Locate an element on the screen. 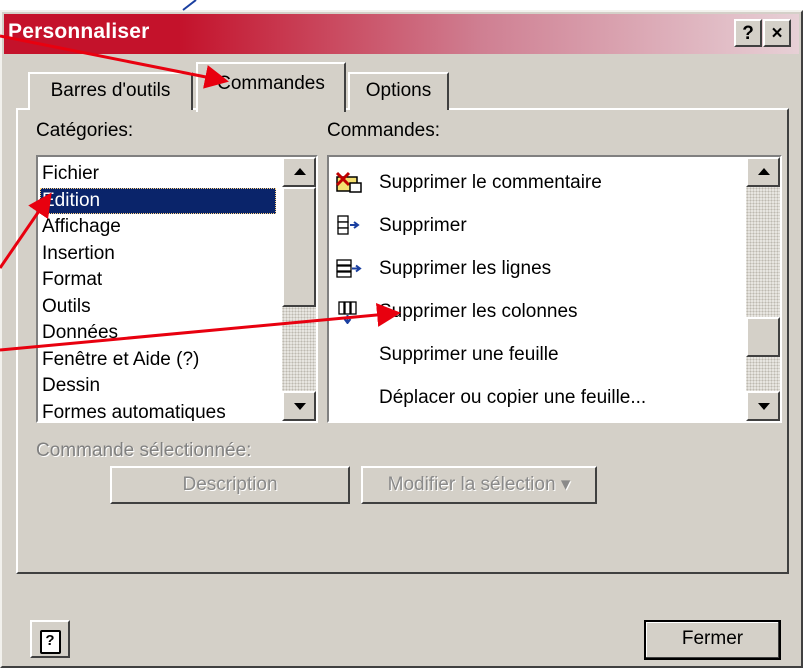  delete-rows-icon is located at coordinates (349, 268).